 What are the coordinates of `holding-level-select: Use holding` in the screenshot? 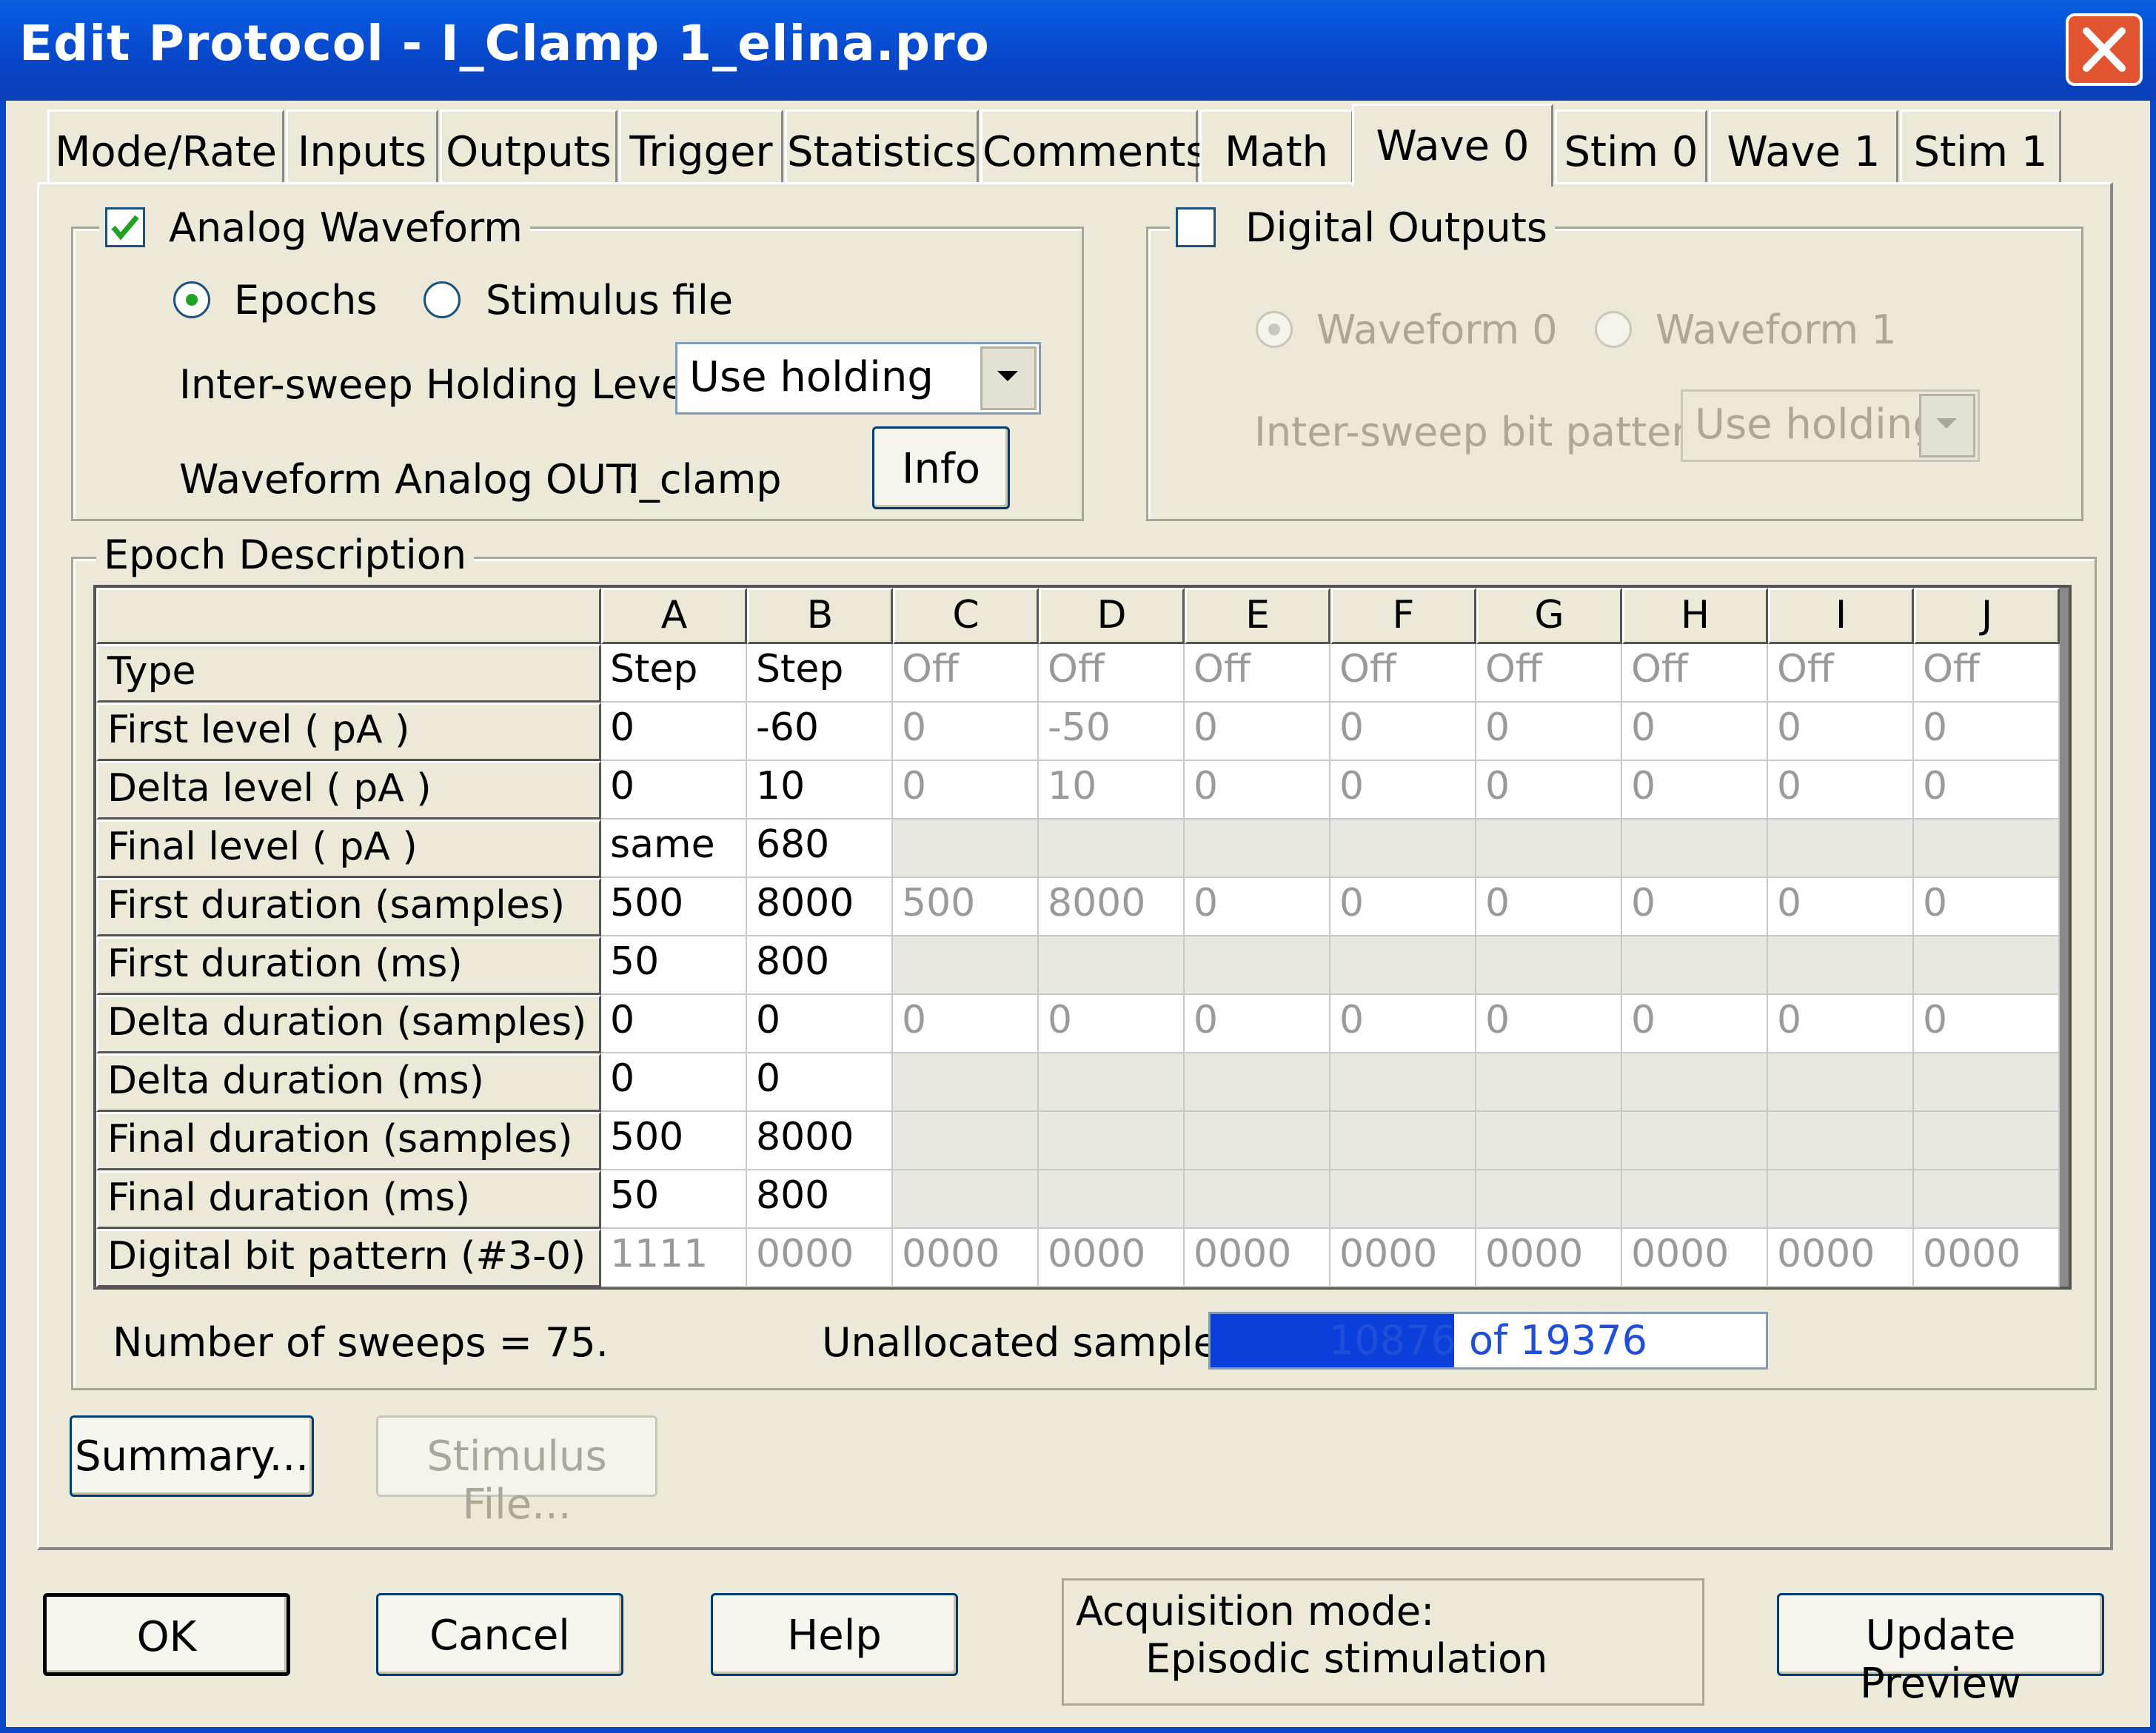 It's located at (858, 378).